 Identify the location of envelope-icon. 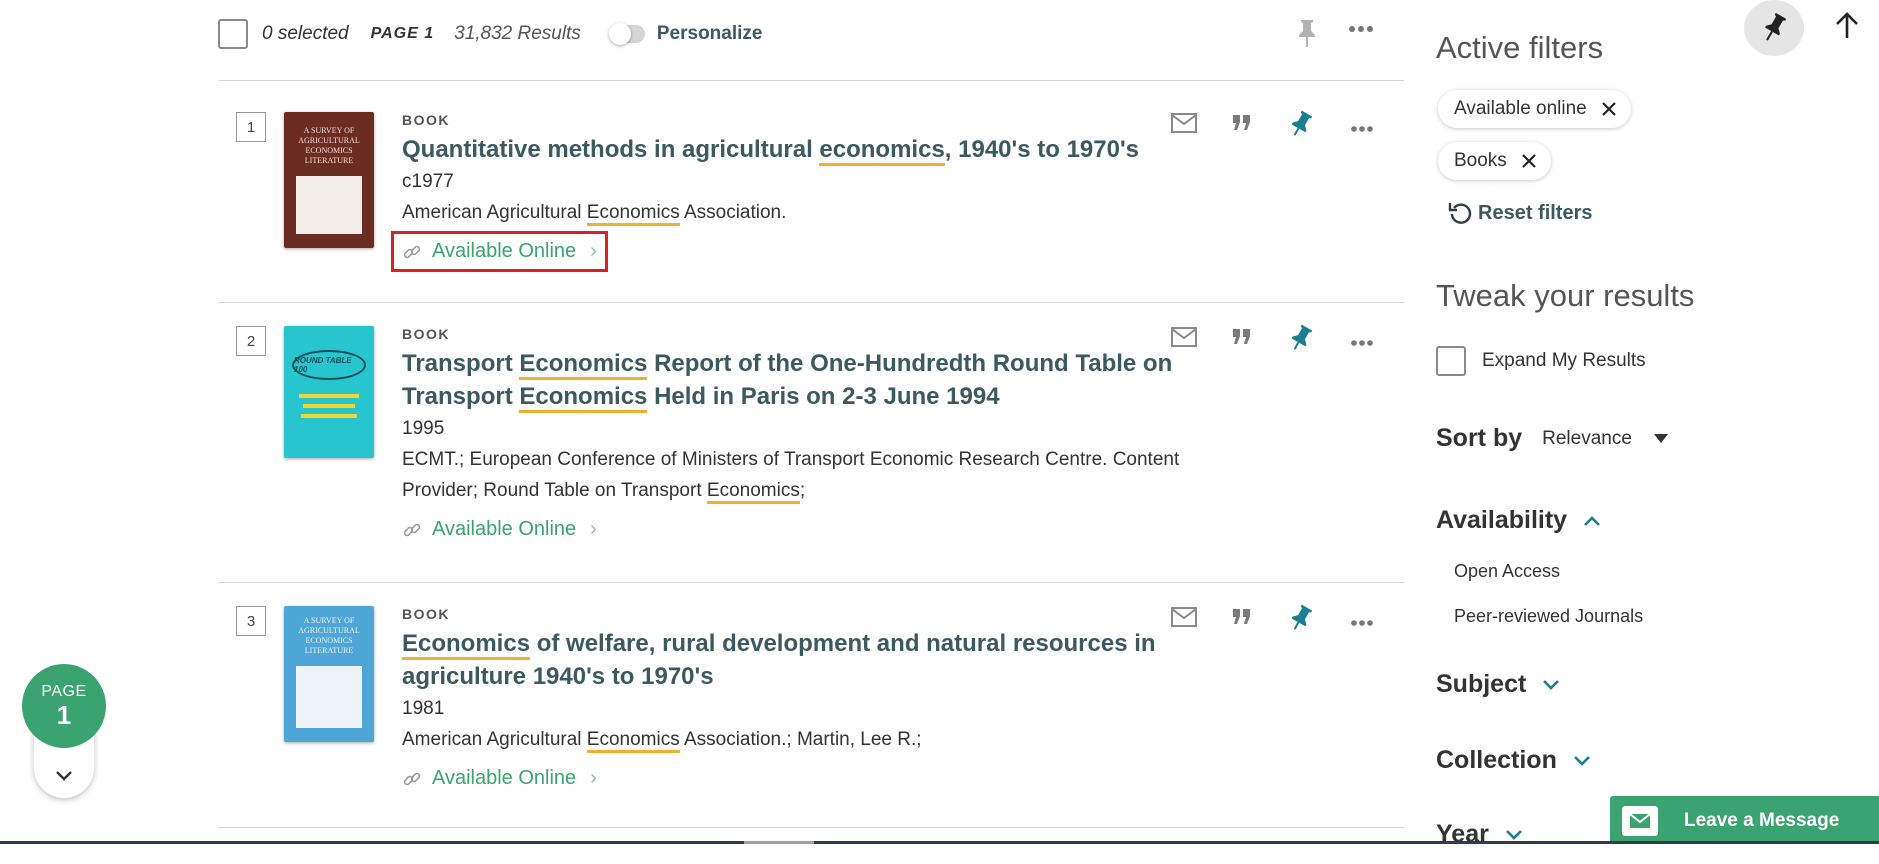
(1640, 821).